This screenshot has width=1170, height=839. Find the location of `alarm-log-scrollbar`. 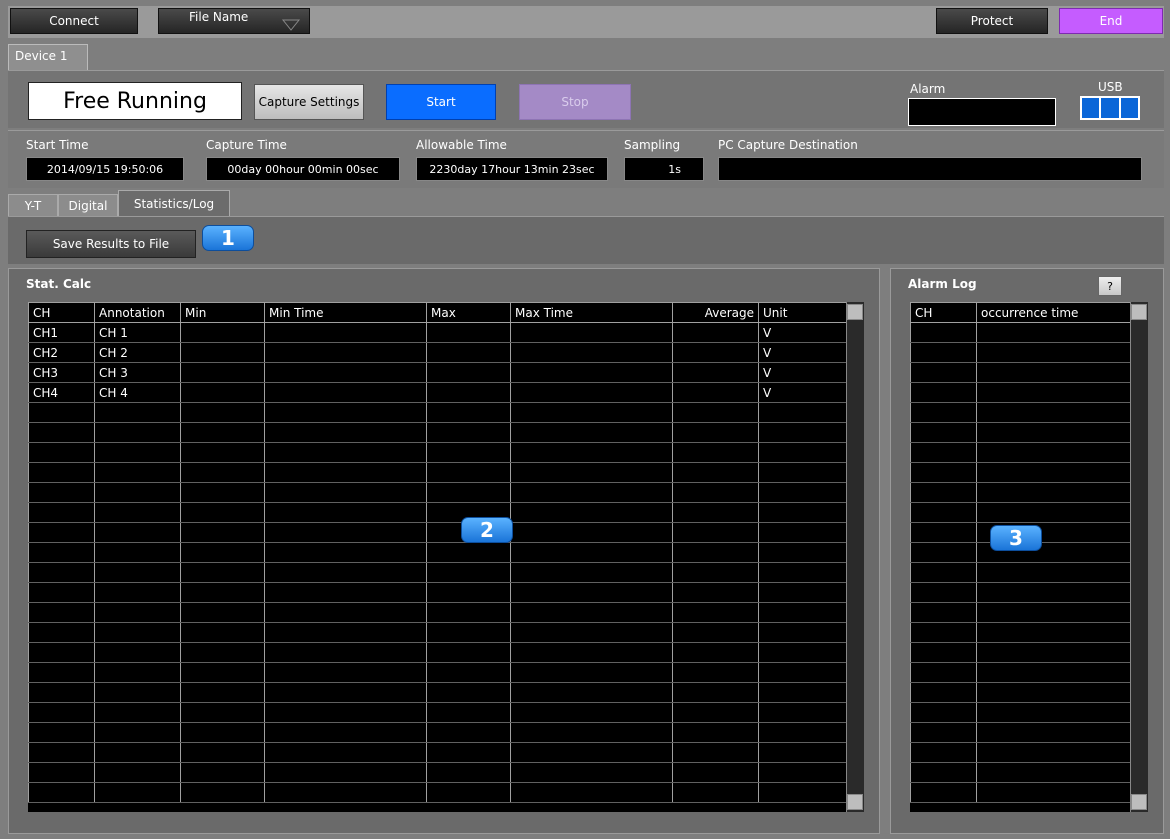

alarm-log-scrollbar is located at coordinates (1139, 557).